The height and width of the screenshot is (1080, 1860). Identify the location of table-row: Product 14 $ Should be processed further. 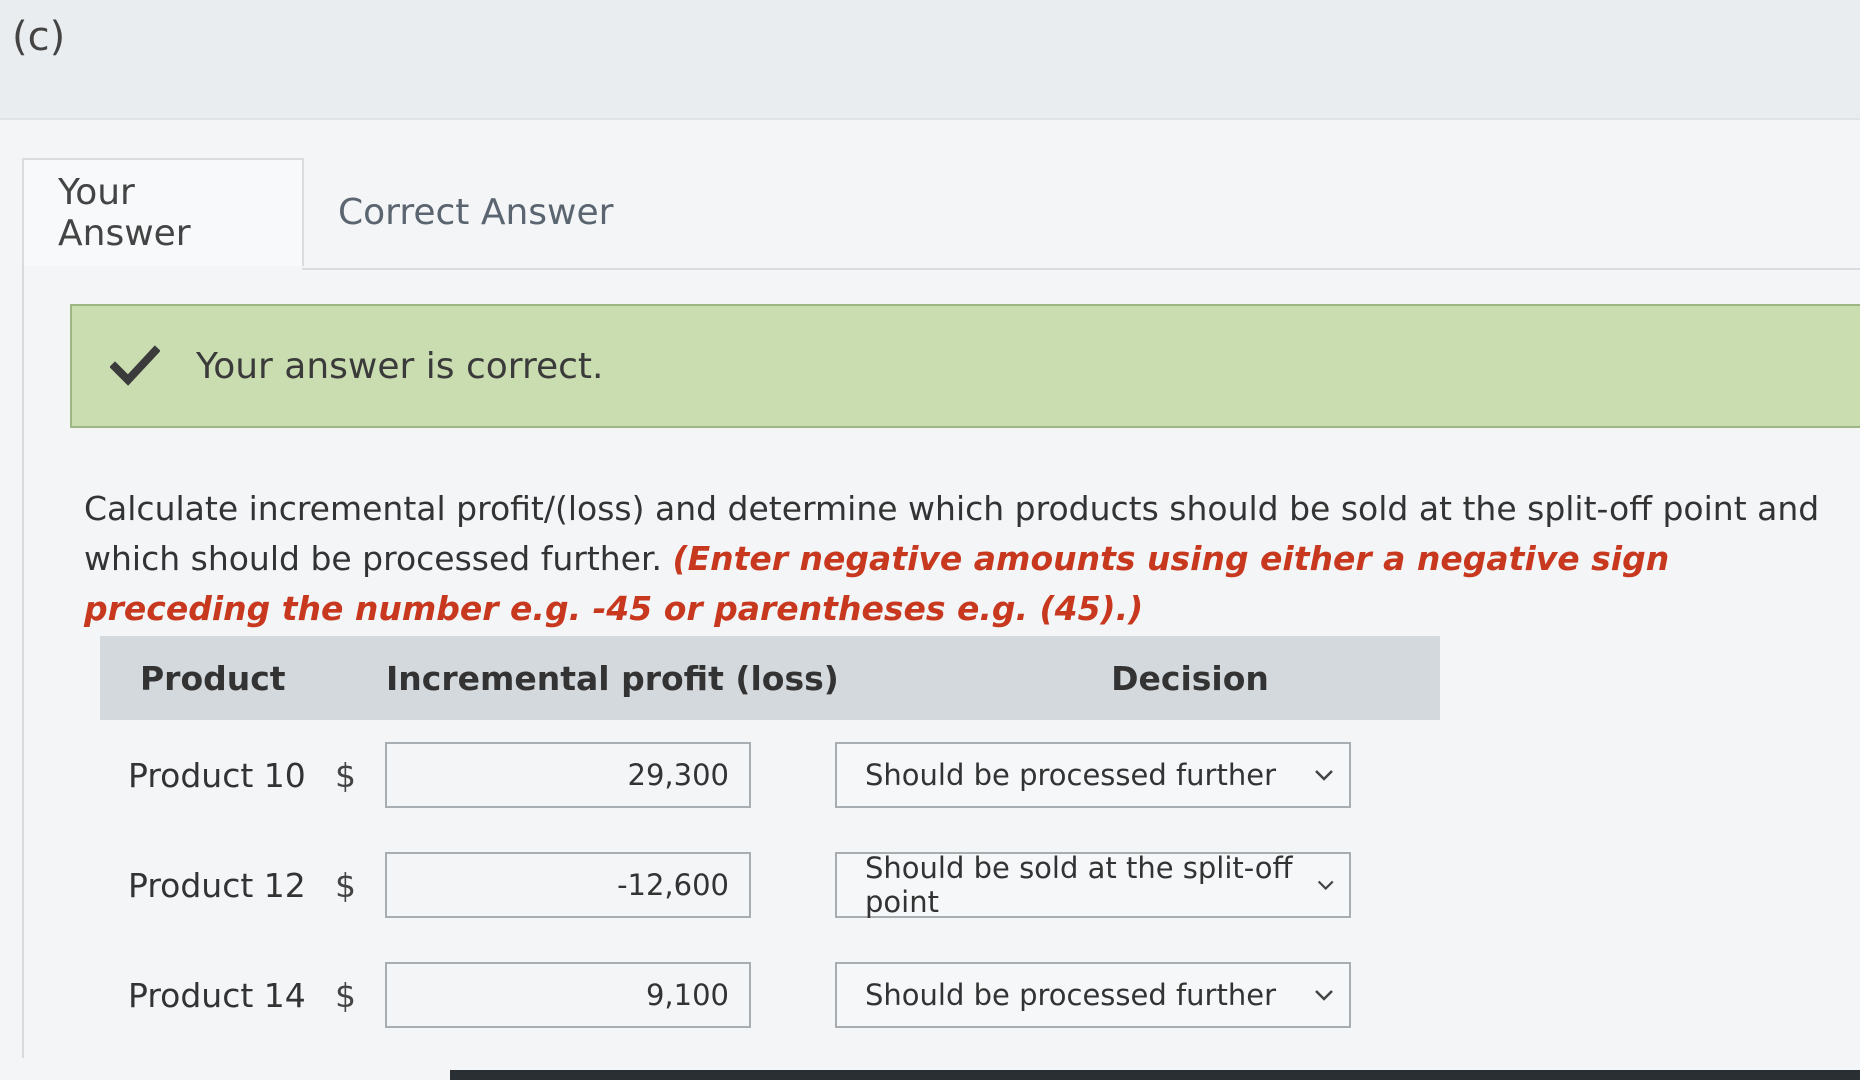
(770, 995).